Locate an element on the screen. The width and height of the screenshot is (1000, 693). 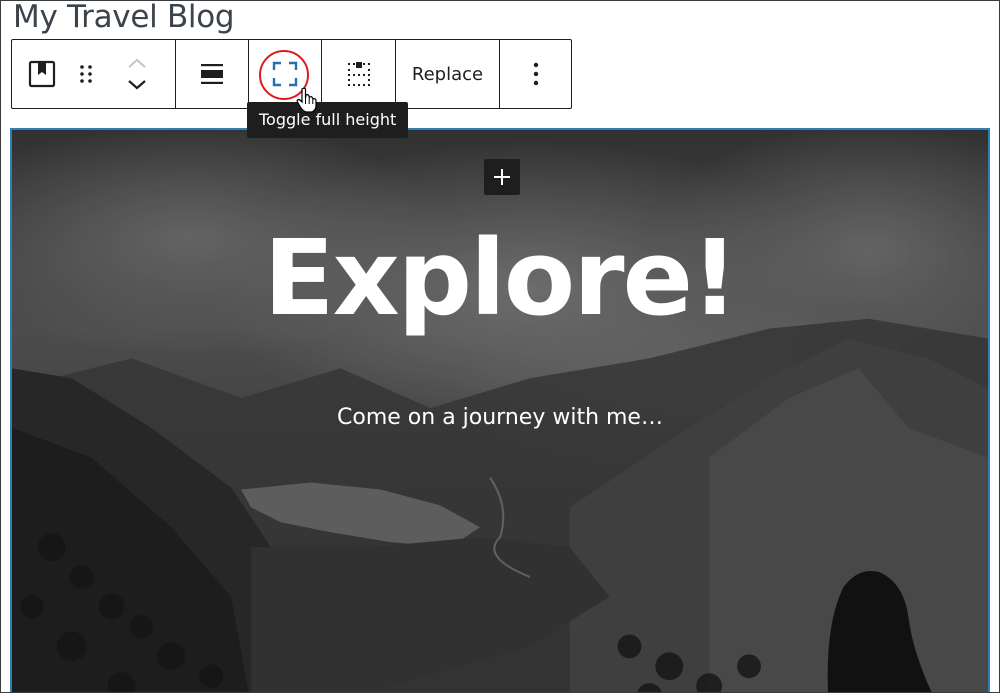
replace-label: Replace is located at coordinates (447, 74).